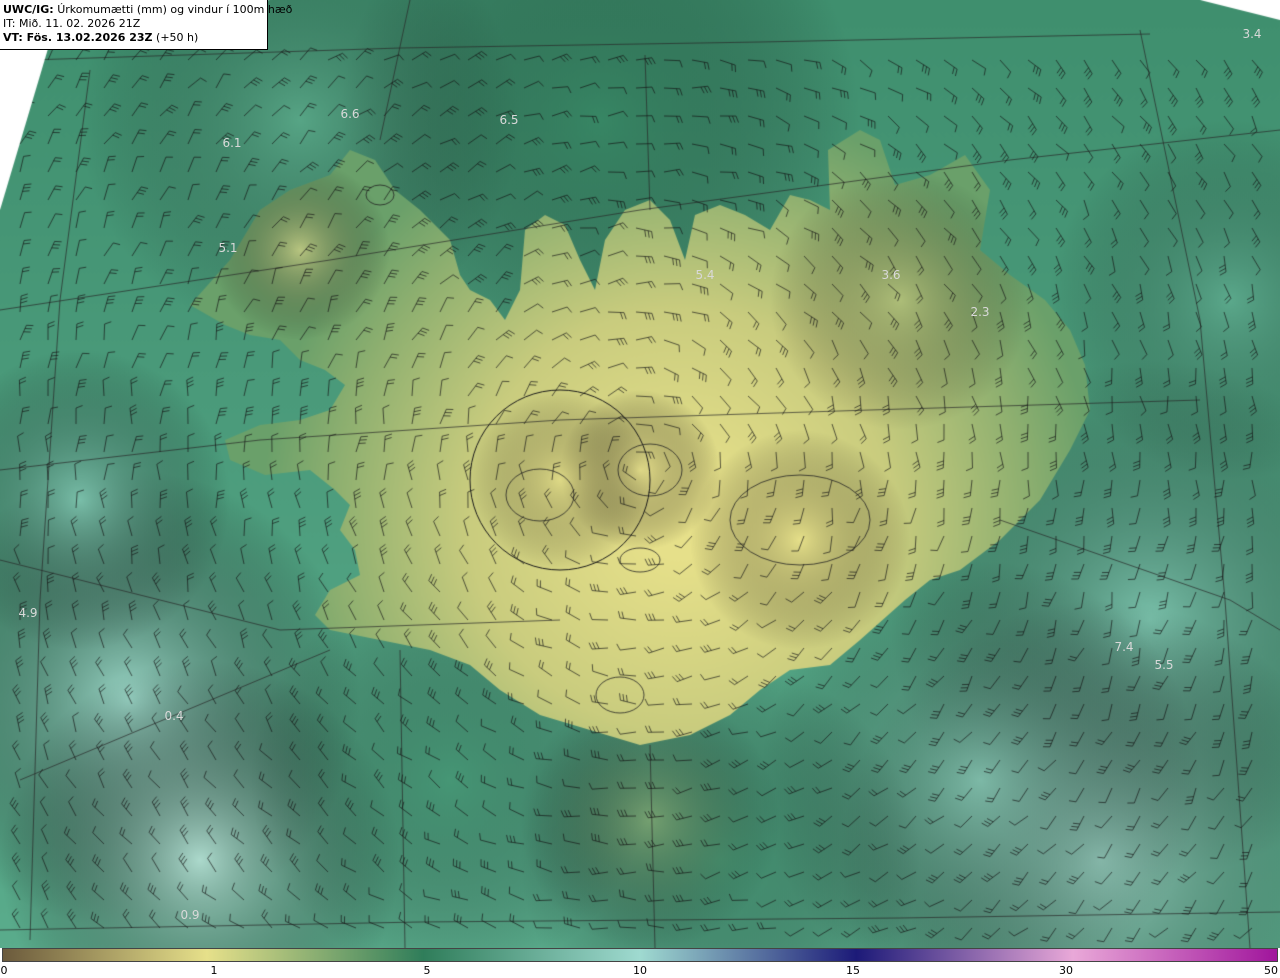 The height and width of the screenshot is (978, 1280). Describe the element at coordinates (174, 716) in the screenshot. I see `value-label: 0.4` at that location.